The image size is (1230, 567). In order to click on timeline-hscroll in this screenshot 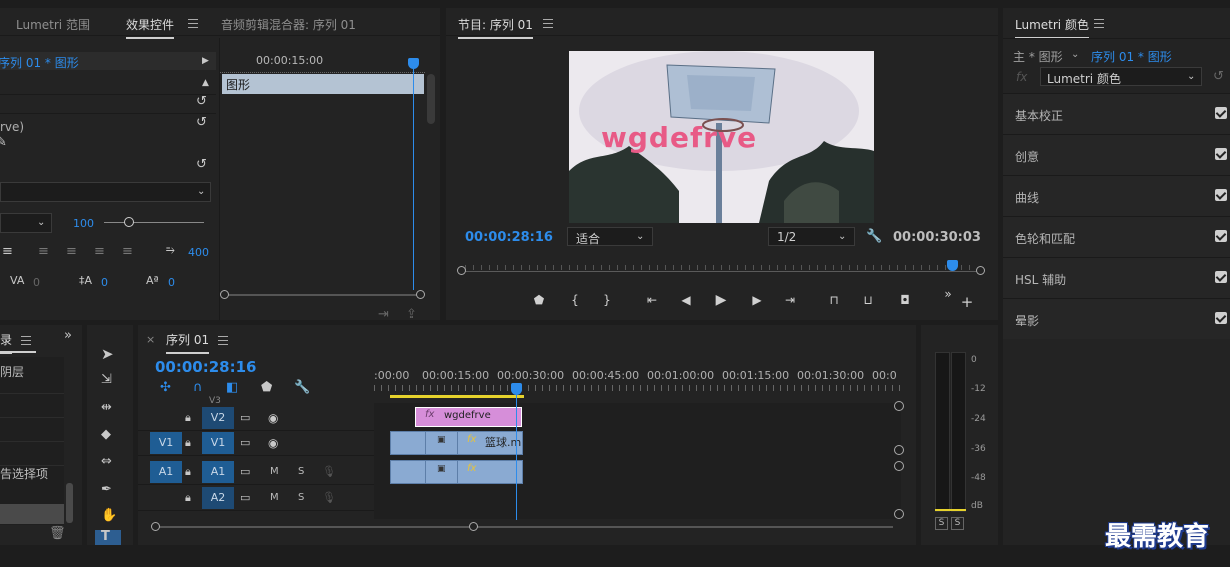, I will do `click(522, 526)`.